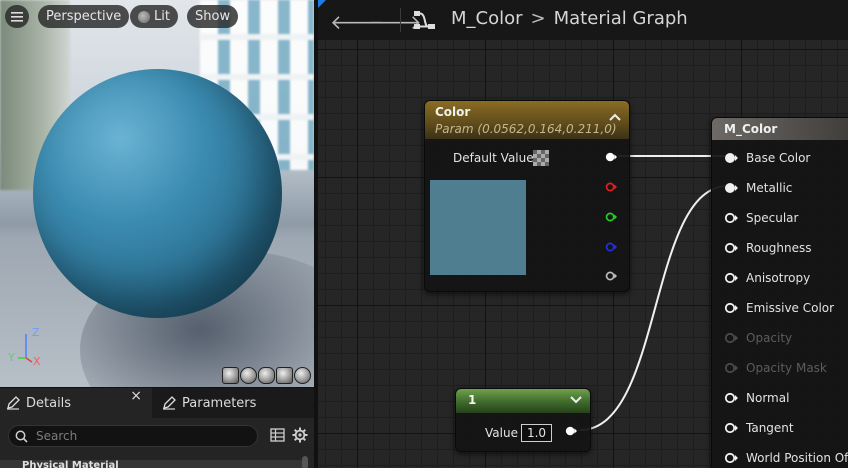 Image resolution: width=848 pixels, height=468 pixels. What do you see at coordinates (305, 462) in the screenshot?
I see `details-scrollbar` at bounding box center [305, 462].